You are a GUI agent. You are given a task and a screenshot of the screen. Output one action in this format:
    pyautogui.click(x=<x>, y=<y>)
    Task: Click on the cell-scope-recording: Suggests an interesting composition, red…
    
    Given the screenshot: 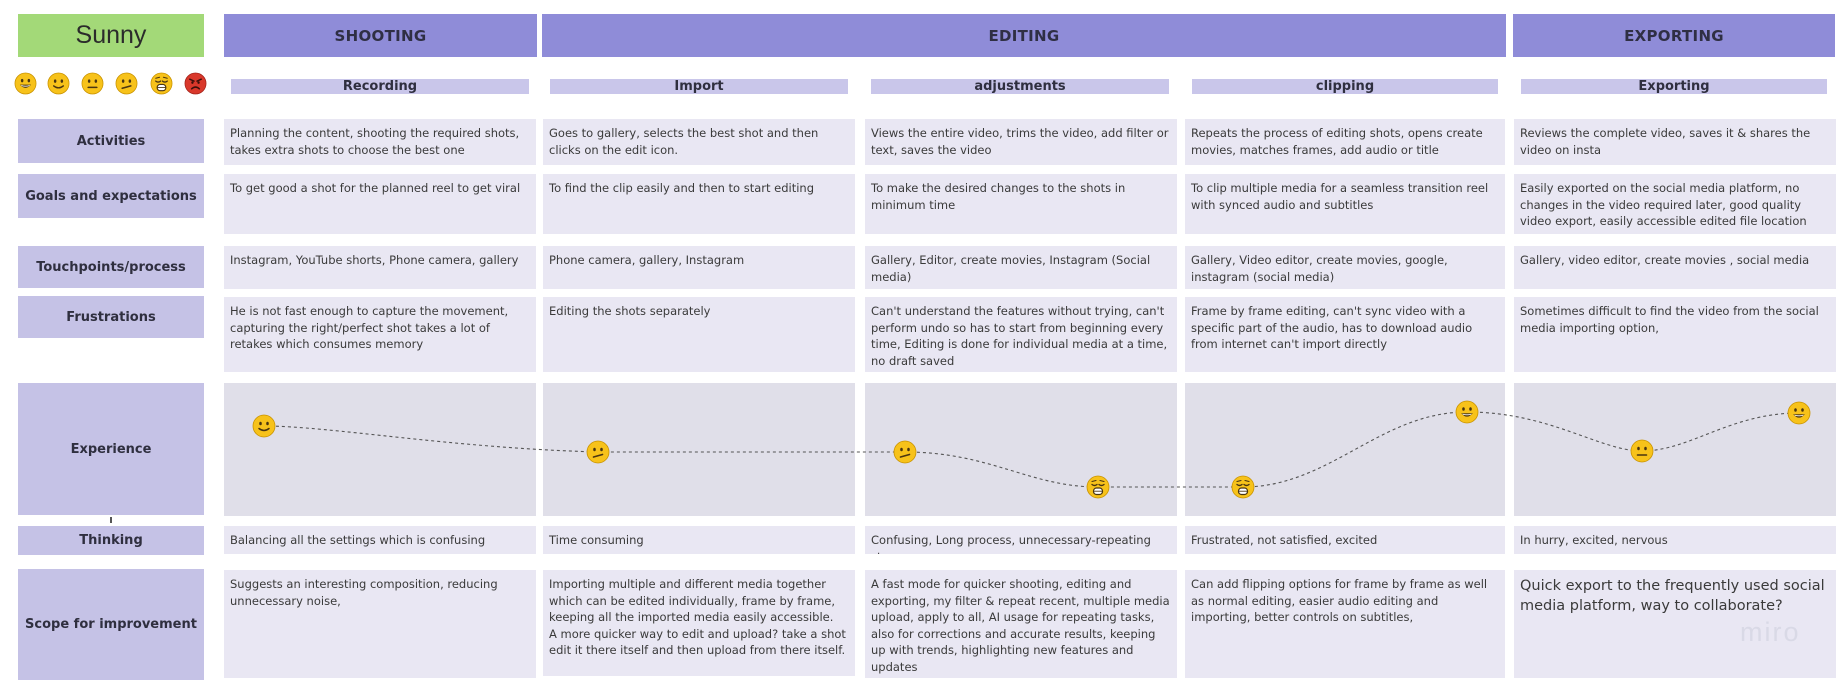 What is the action you would take?
    pyautogui.click(x=380, y=624)
    